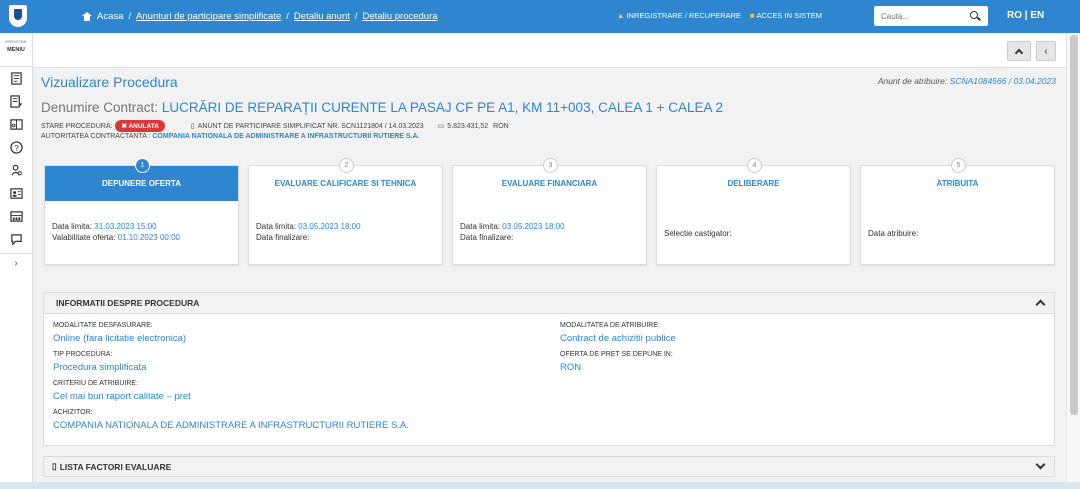  I want to click on id-card-icon, so click(16, 193).